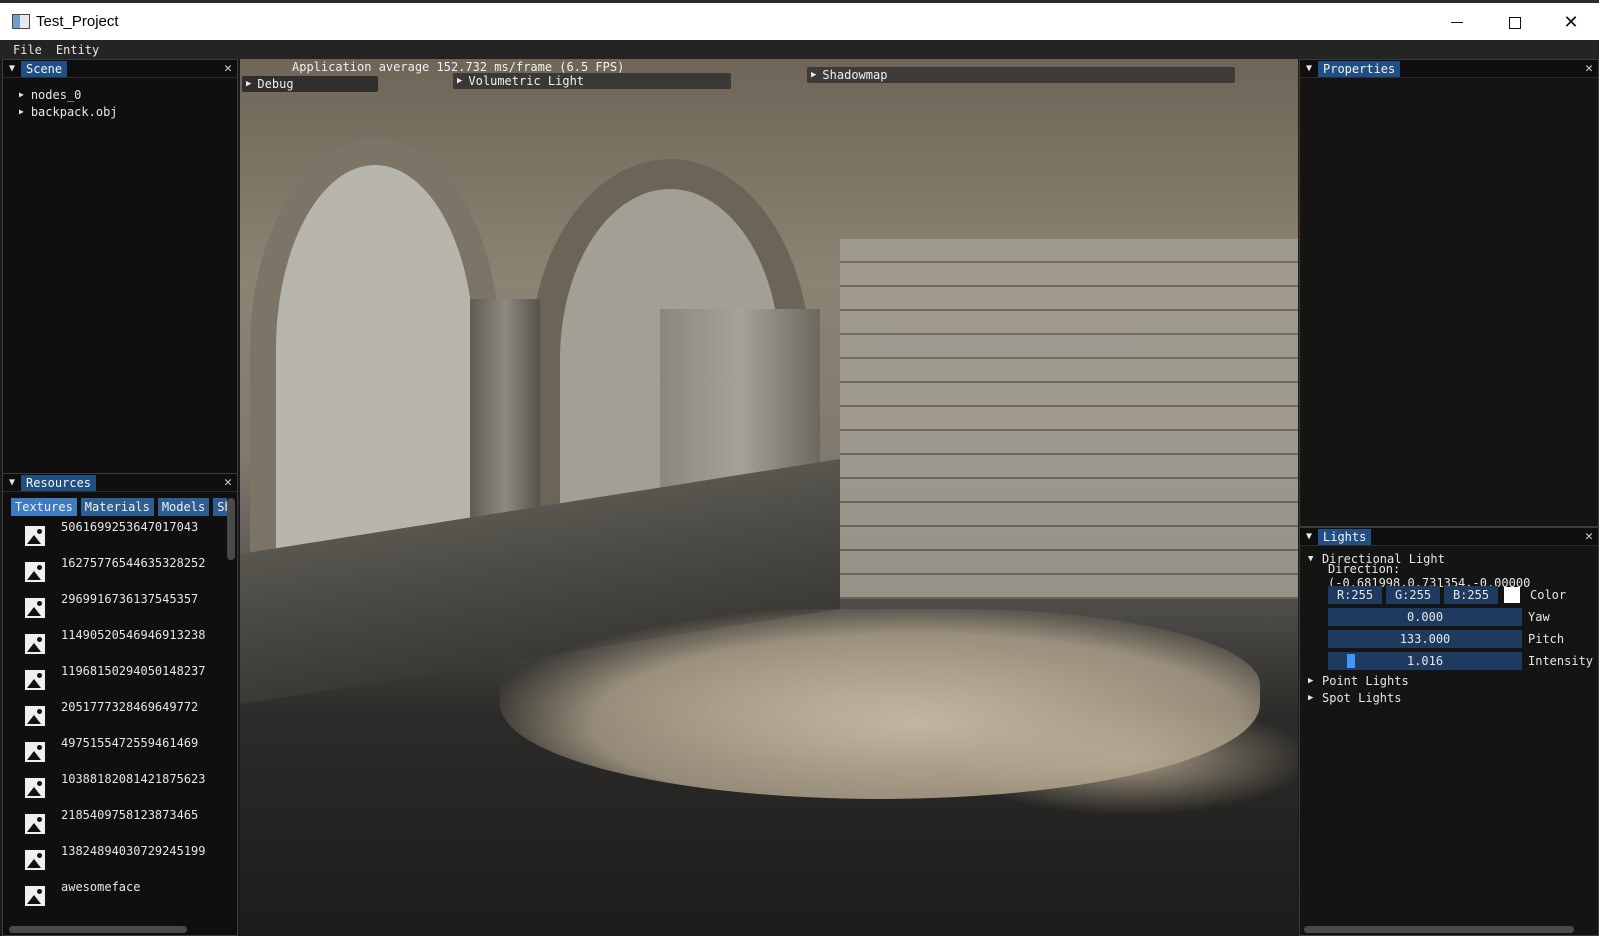  I want to click on texture-name: awesomeface, so click(101, 887).